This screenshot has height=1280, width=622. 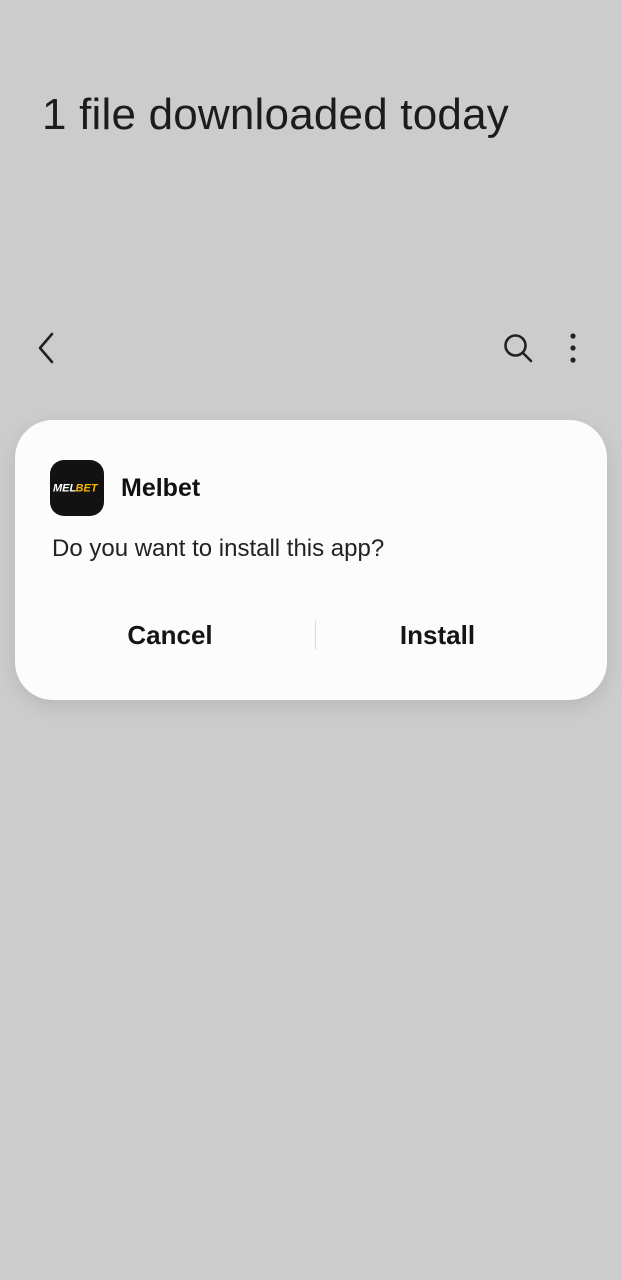 I want to click on install-button: Install, so click(x=437, y=635).